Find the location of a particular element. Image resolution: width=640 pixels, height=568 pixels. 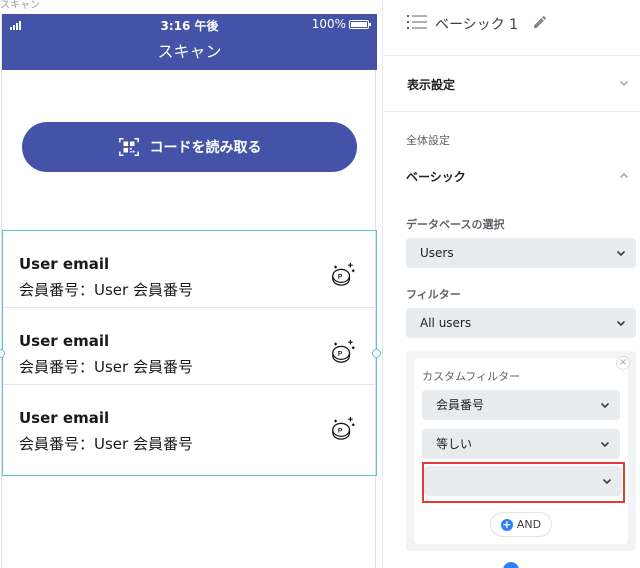

add-and-condition-button: + AND is located at coordinates (521, 524).